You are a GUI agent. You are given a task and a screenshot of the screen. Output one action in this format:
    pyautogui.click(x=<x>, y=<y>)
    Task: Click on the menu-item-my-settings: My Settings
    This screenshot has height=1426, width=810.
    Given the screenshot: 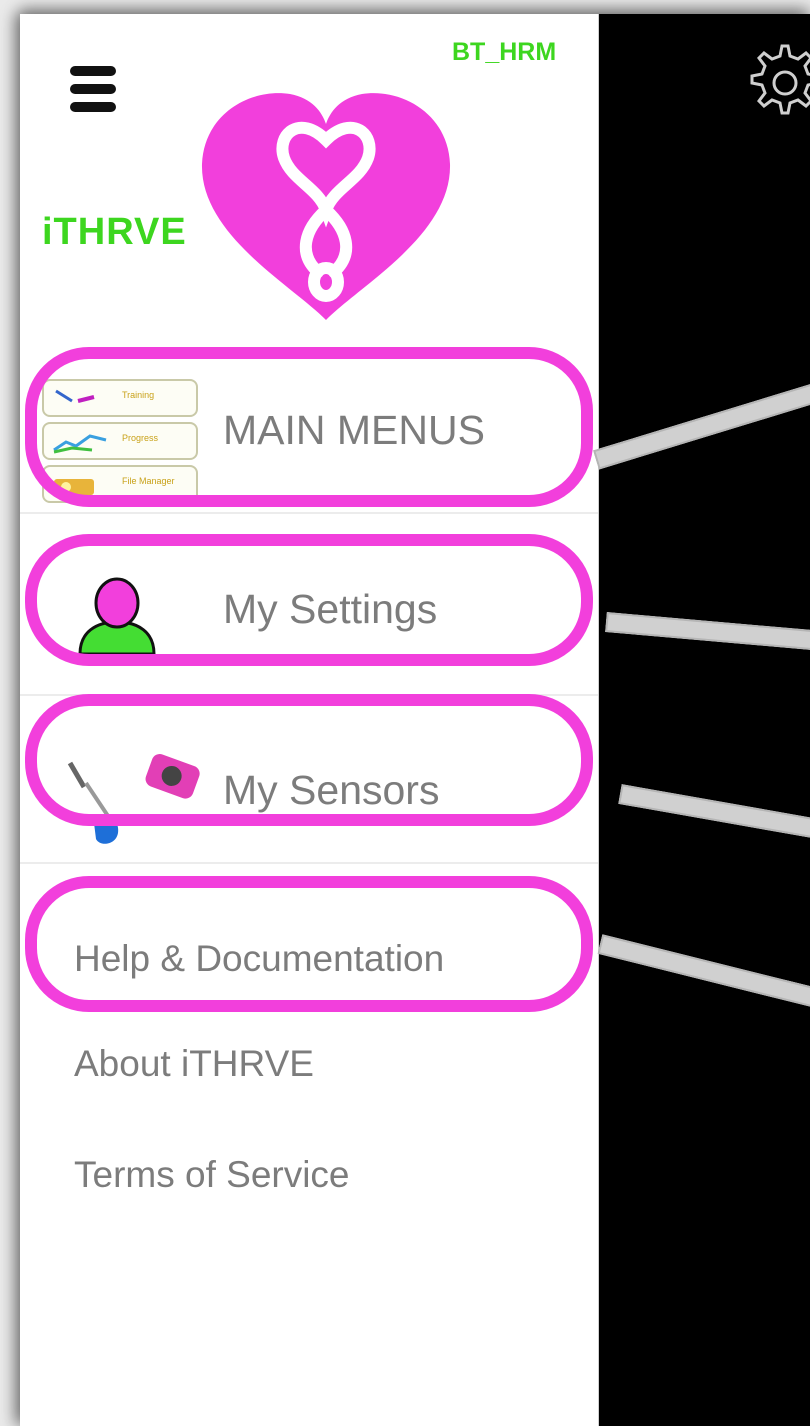 What is the action you would take?
    pyautogui.click(x=309, y=616)
    